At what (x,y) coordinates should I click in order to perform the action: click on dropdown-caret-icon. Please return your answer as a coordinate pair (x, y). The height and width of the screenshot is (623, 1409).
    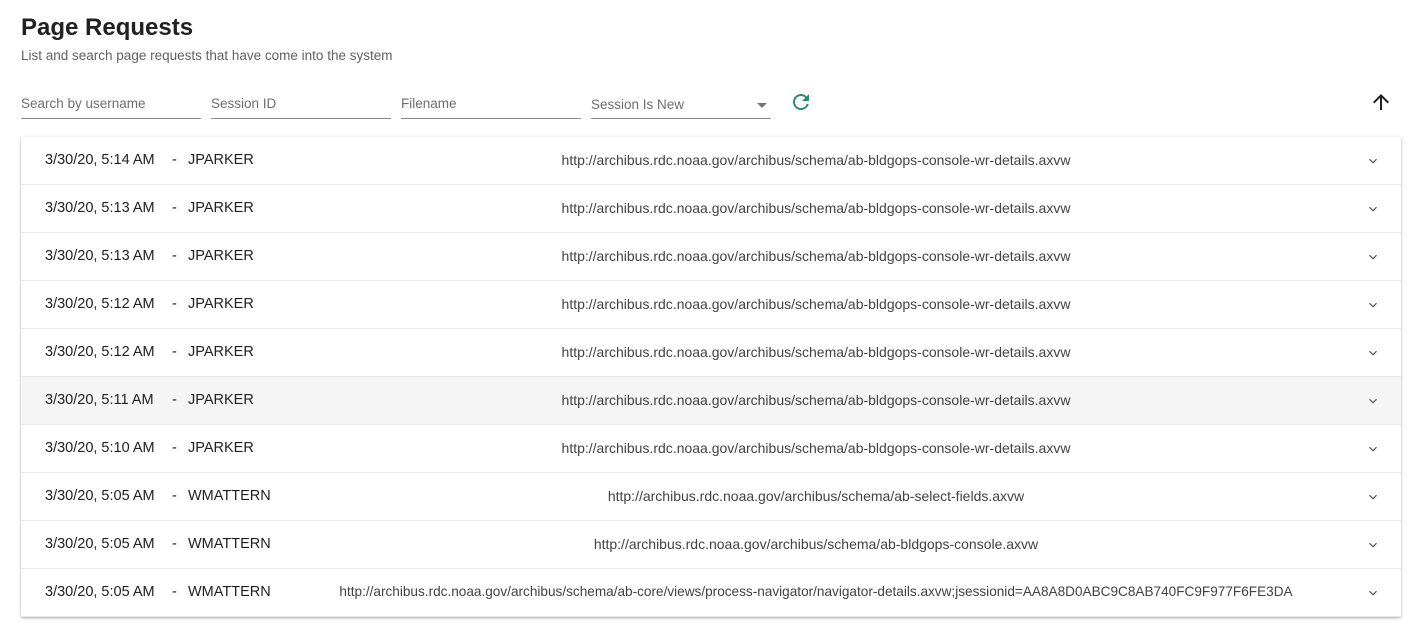
    Looking at the image, I should click on (762, 105).